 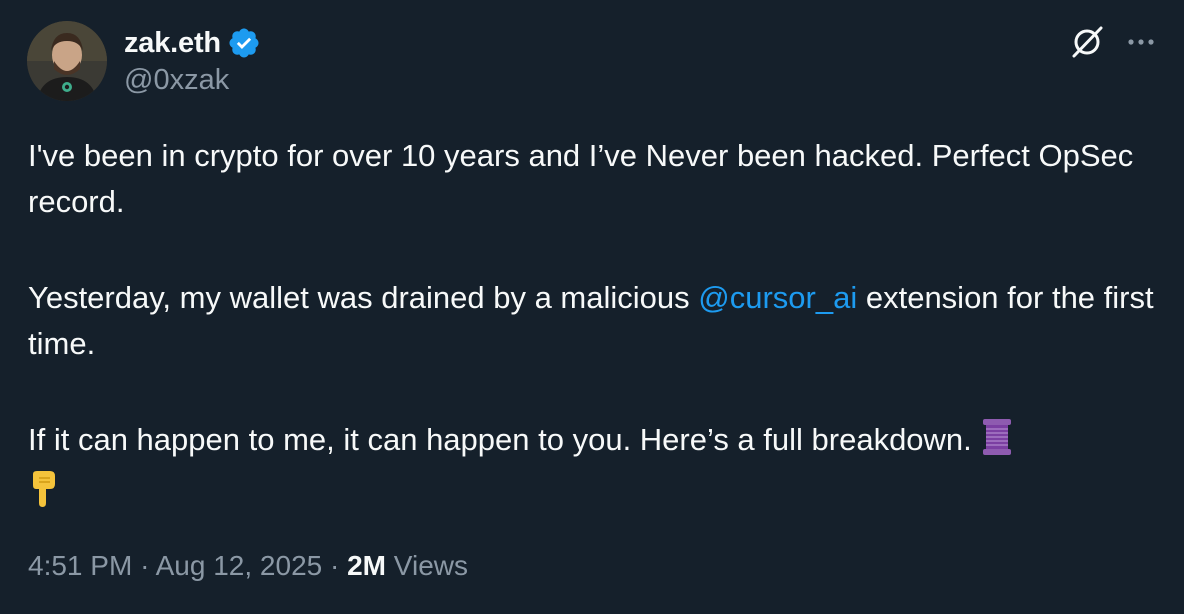 I want to click on views-count: 2M, so click(x=366, y=565).